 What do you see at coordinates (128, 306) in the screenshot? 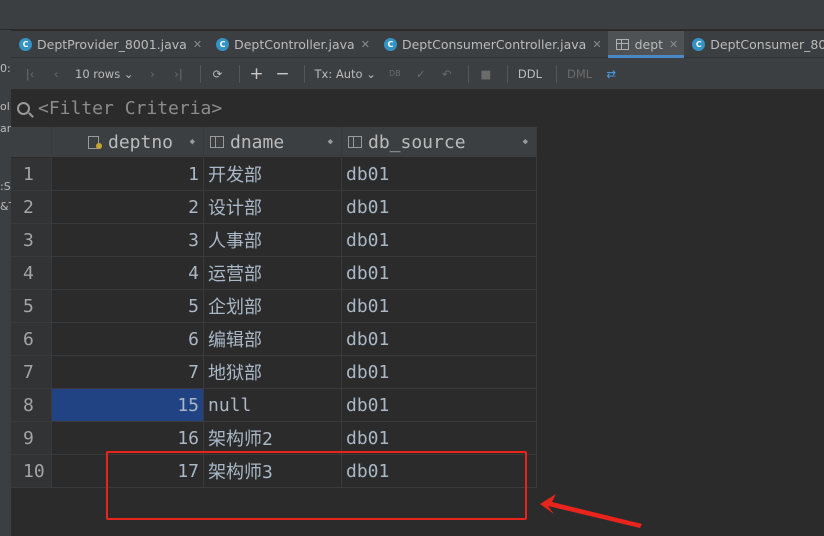
I see `cell-deptno: 5` at bounding box center [128, 306].